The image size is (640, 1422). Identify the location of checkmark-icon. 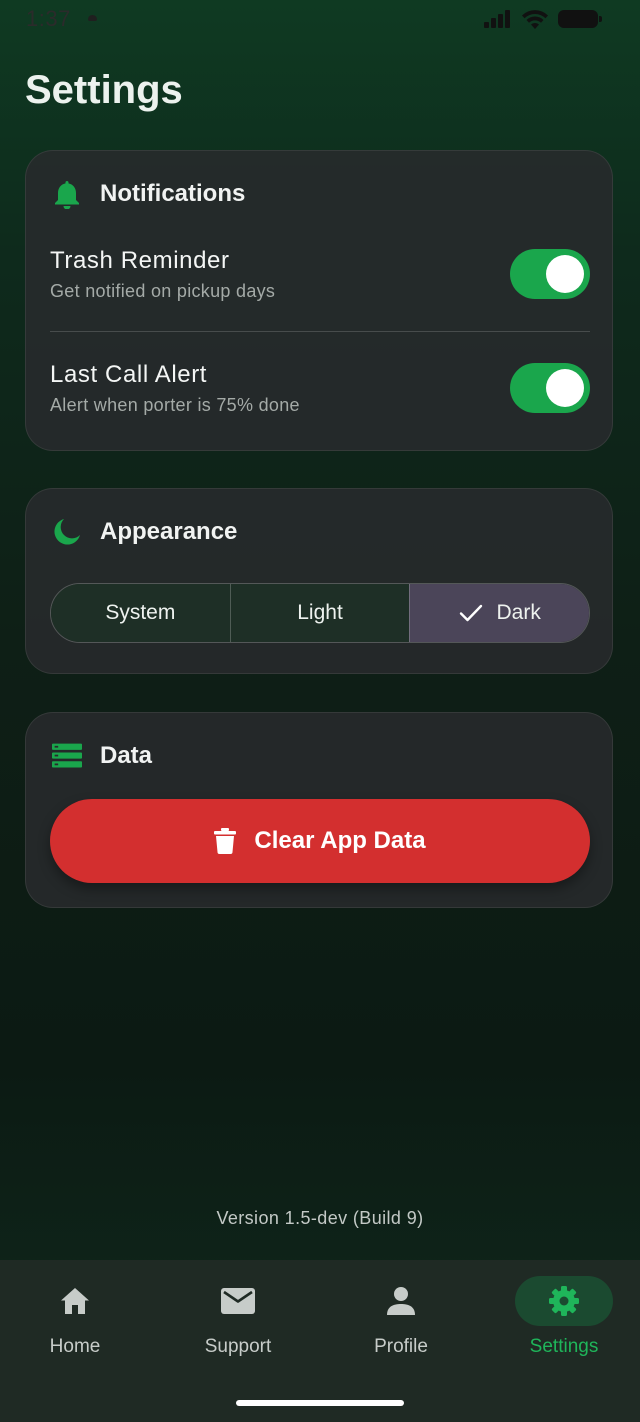
(470, 613).